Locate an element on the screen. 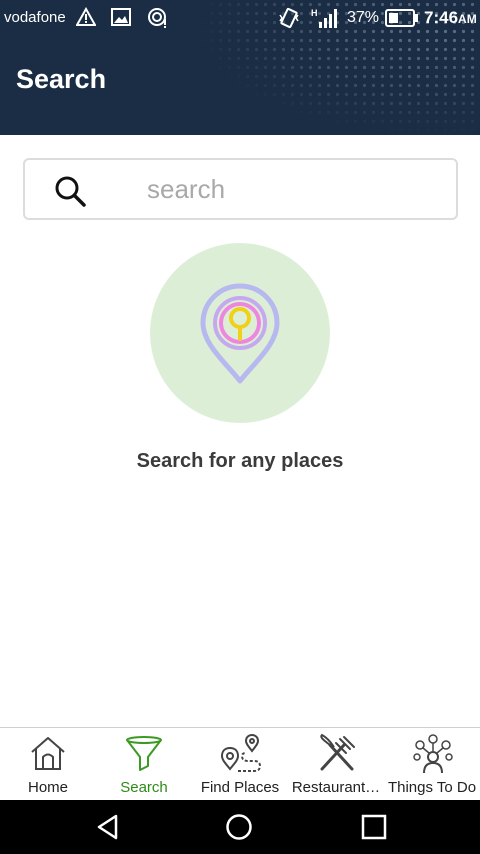  location-broadcast-icon is located at coordinates (157, 18).